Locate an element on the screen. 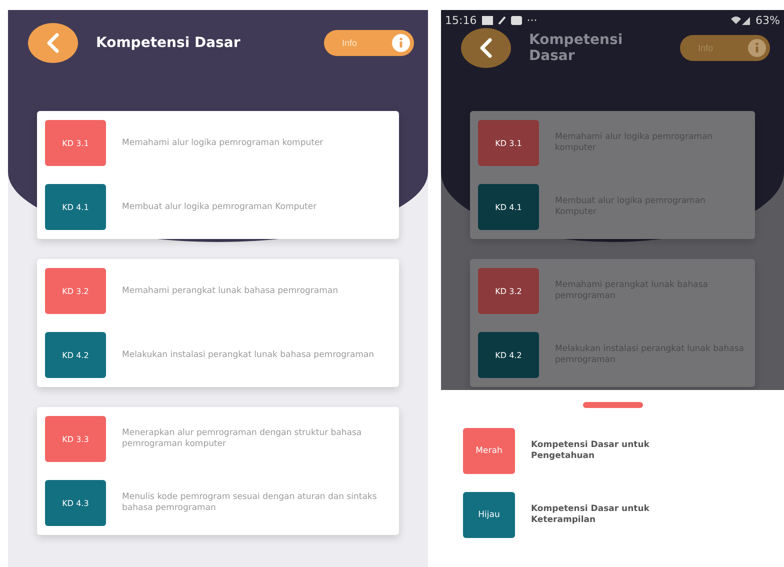  status-more: ··· is located at coordinates (532, 20).